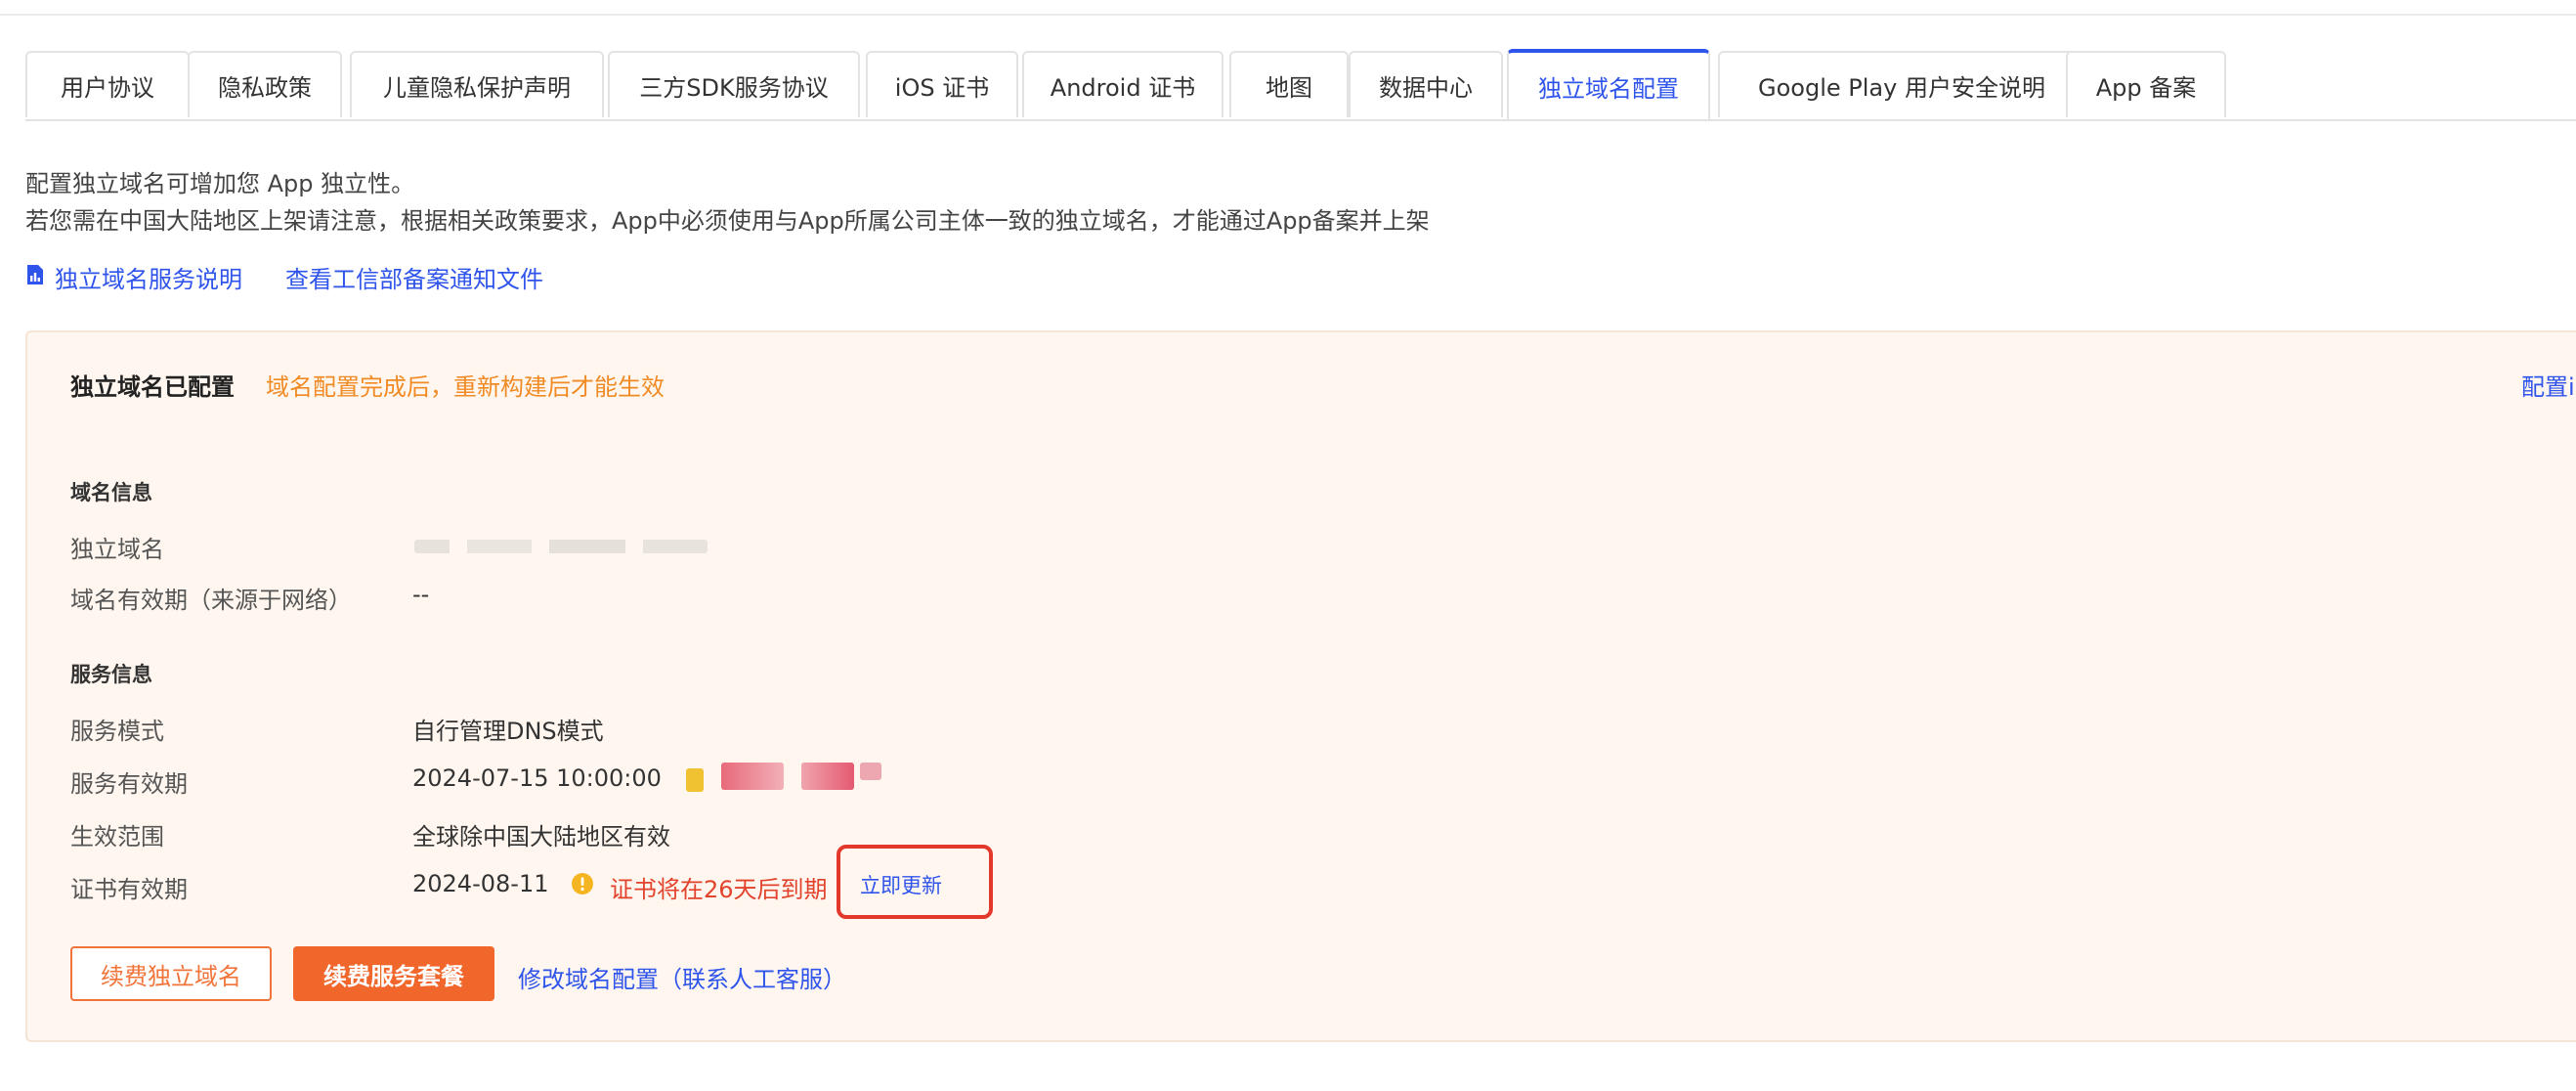  What do you see at coordinates (1902, 84) in the screenshot?
I see `tab-google-play-safety: Google Play 用户安全说明` at bounding box center [1902, 84].